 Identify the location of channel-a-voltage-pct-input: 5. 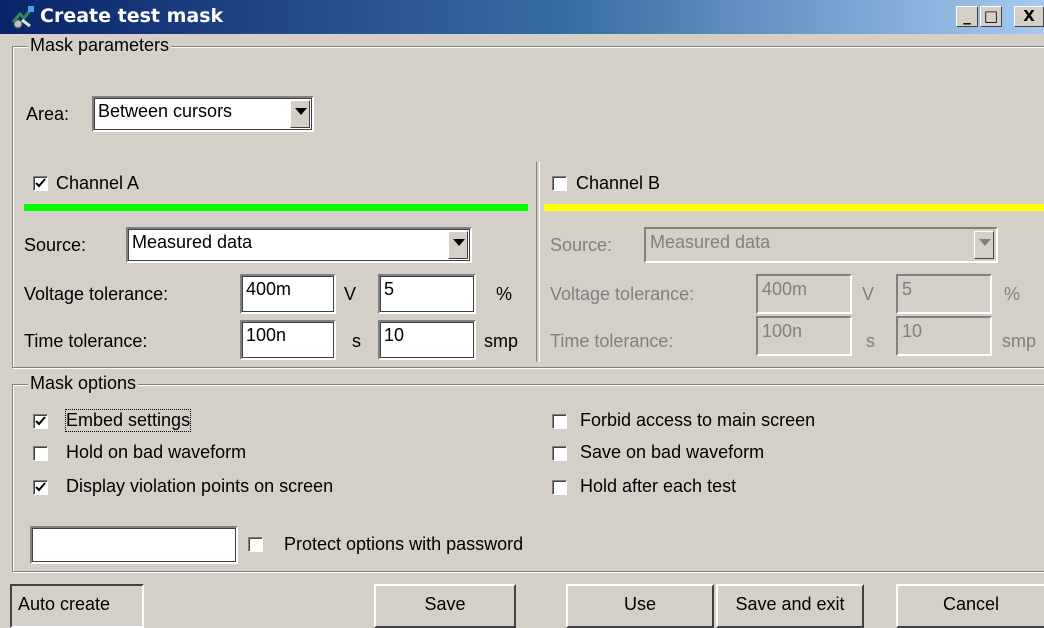
(427, 294).